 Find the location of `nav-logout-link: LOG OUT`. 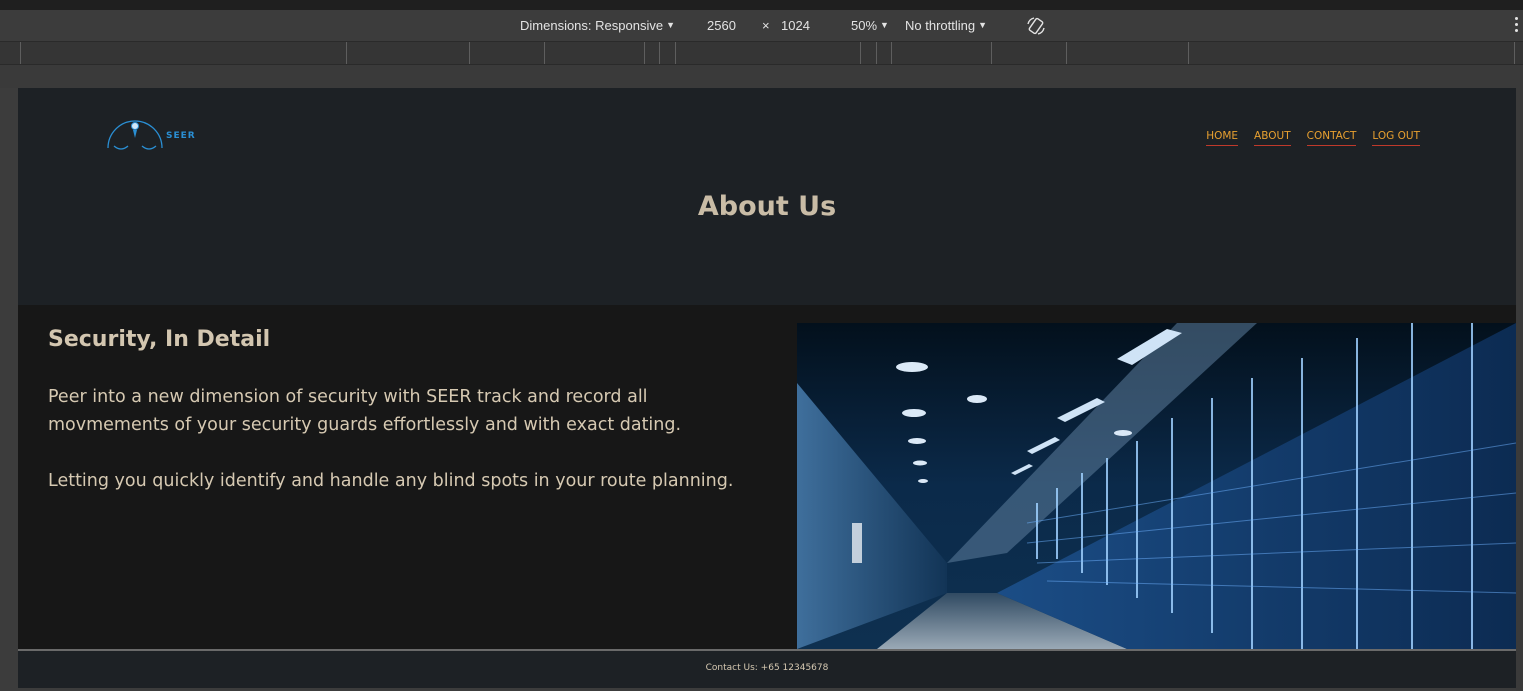

nav-logout-link: LOG OUT is located at coordinates (1396, 138).